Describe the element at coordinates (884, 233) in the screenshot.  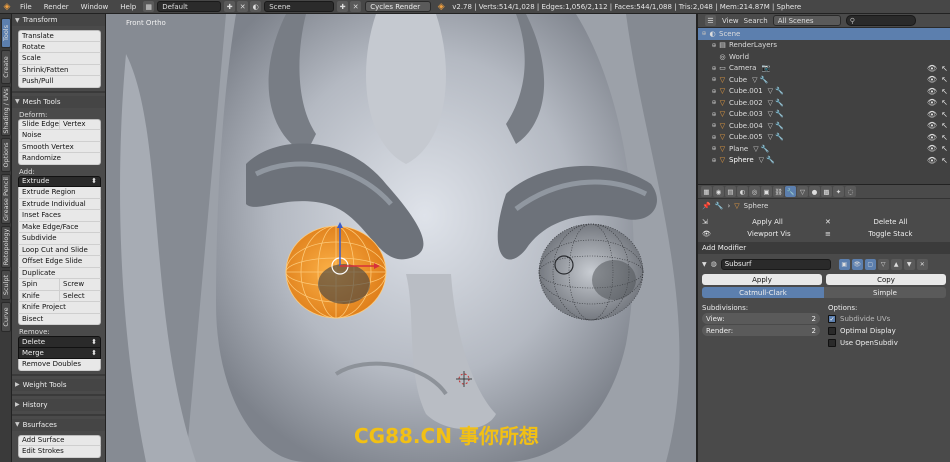
I see `toggle-stack-button: ≡ Toggle Stack` at that location.